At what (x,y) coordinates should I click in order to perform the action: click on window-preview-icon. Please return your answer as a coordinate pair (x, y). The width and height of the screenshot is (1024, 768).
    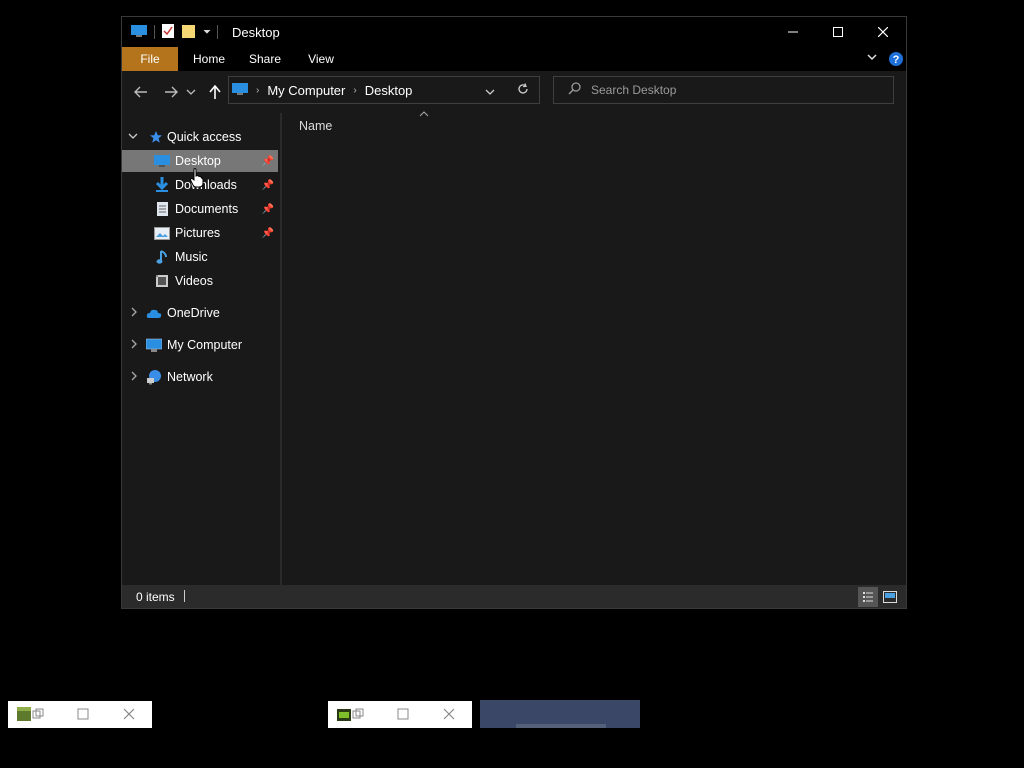
    Looking at the image, I should click on (561, 726).